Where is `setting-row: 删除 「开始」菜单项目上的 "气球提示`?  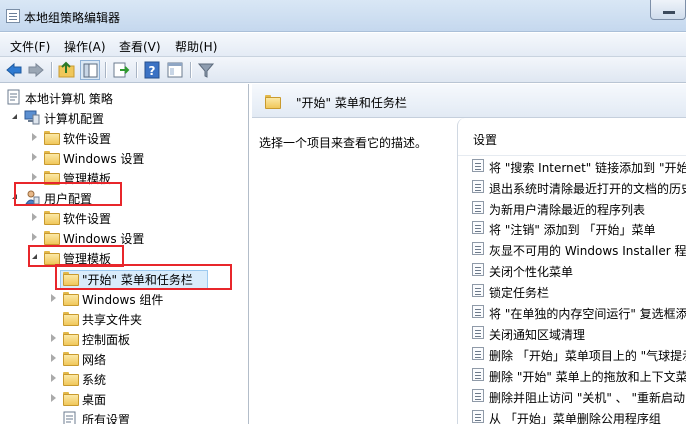 setting-row: 删除 「开始」菜单项目上的 "气球提示 is located at coordinates (572, 354).